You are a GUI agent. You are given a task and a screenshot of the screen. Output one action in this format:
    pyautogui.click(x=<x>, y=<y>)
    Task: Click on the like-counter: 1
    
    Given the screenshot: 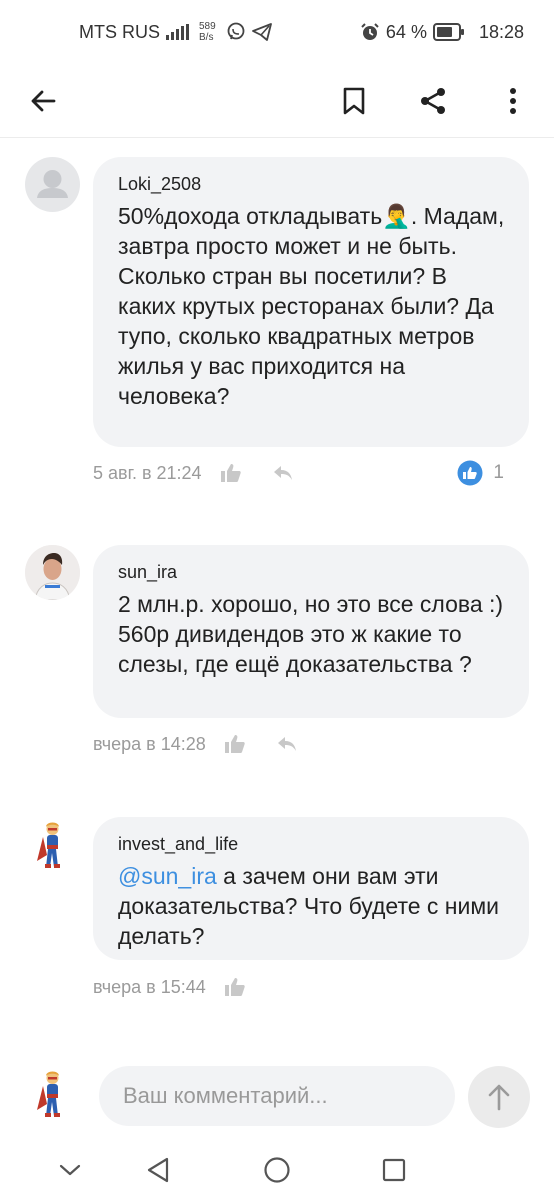 What is the action you would take?
    pyautogui.click(x=480, y=473)
    